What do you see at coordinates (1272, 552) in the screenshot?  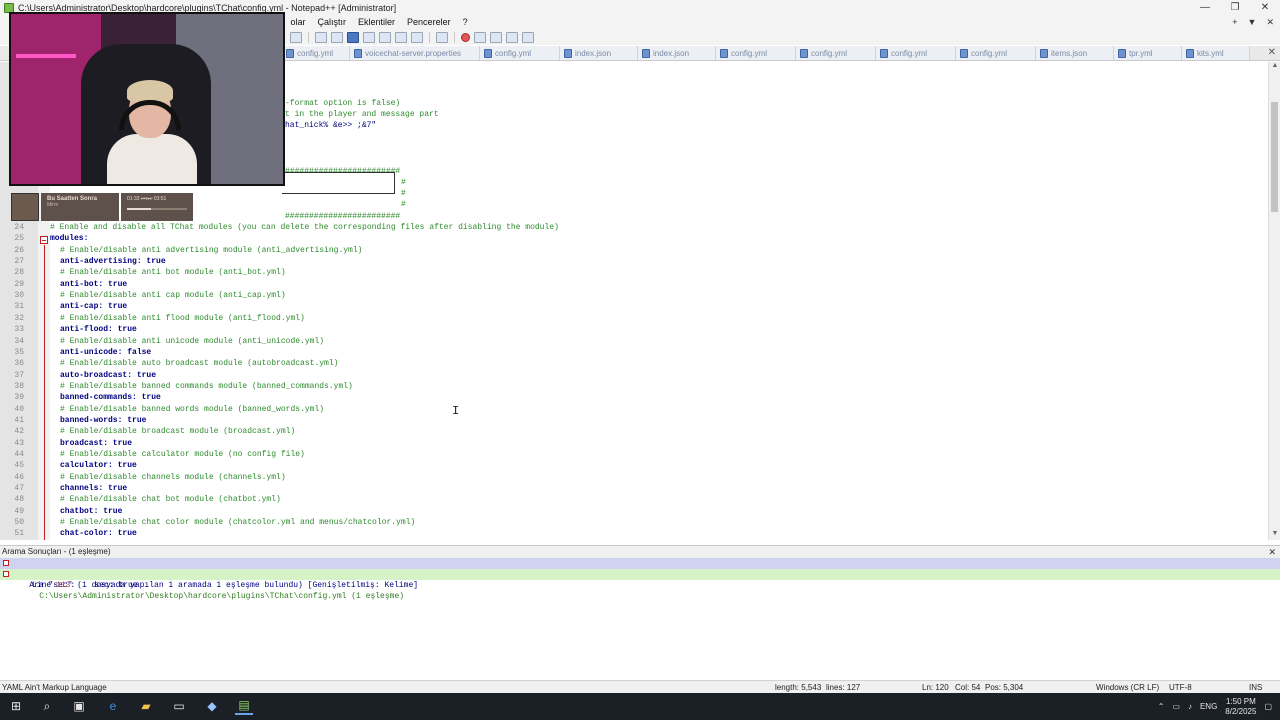 I see `close-icon: ✕` at bounding box center [1272, 552].